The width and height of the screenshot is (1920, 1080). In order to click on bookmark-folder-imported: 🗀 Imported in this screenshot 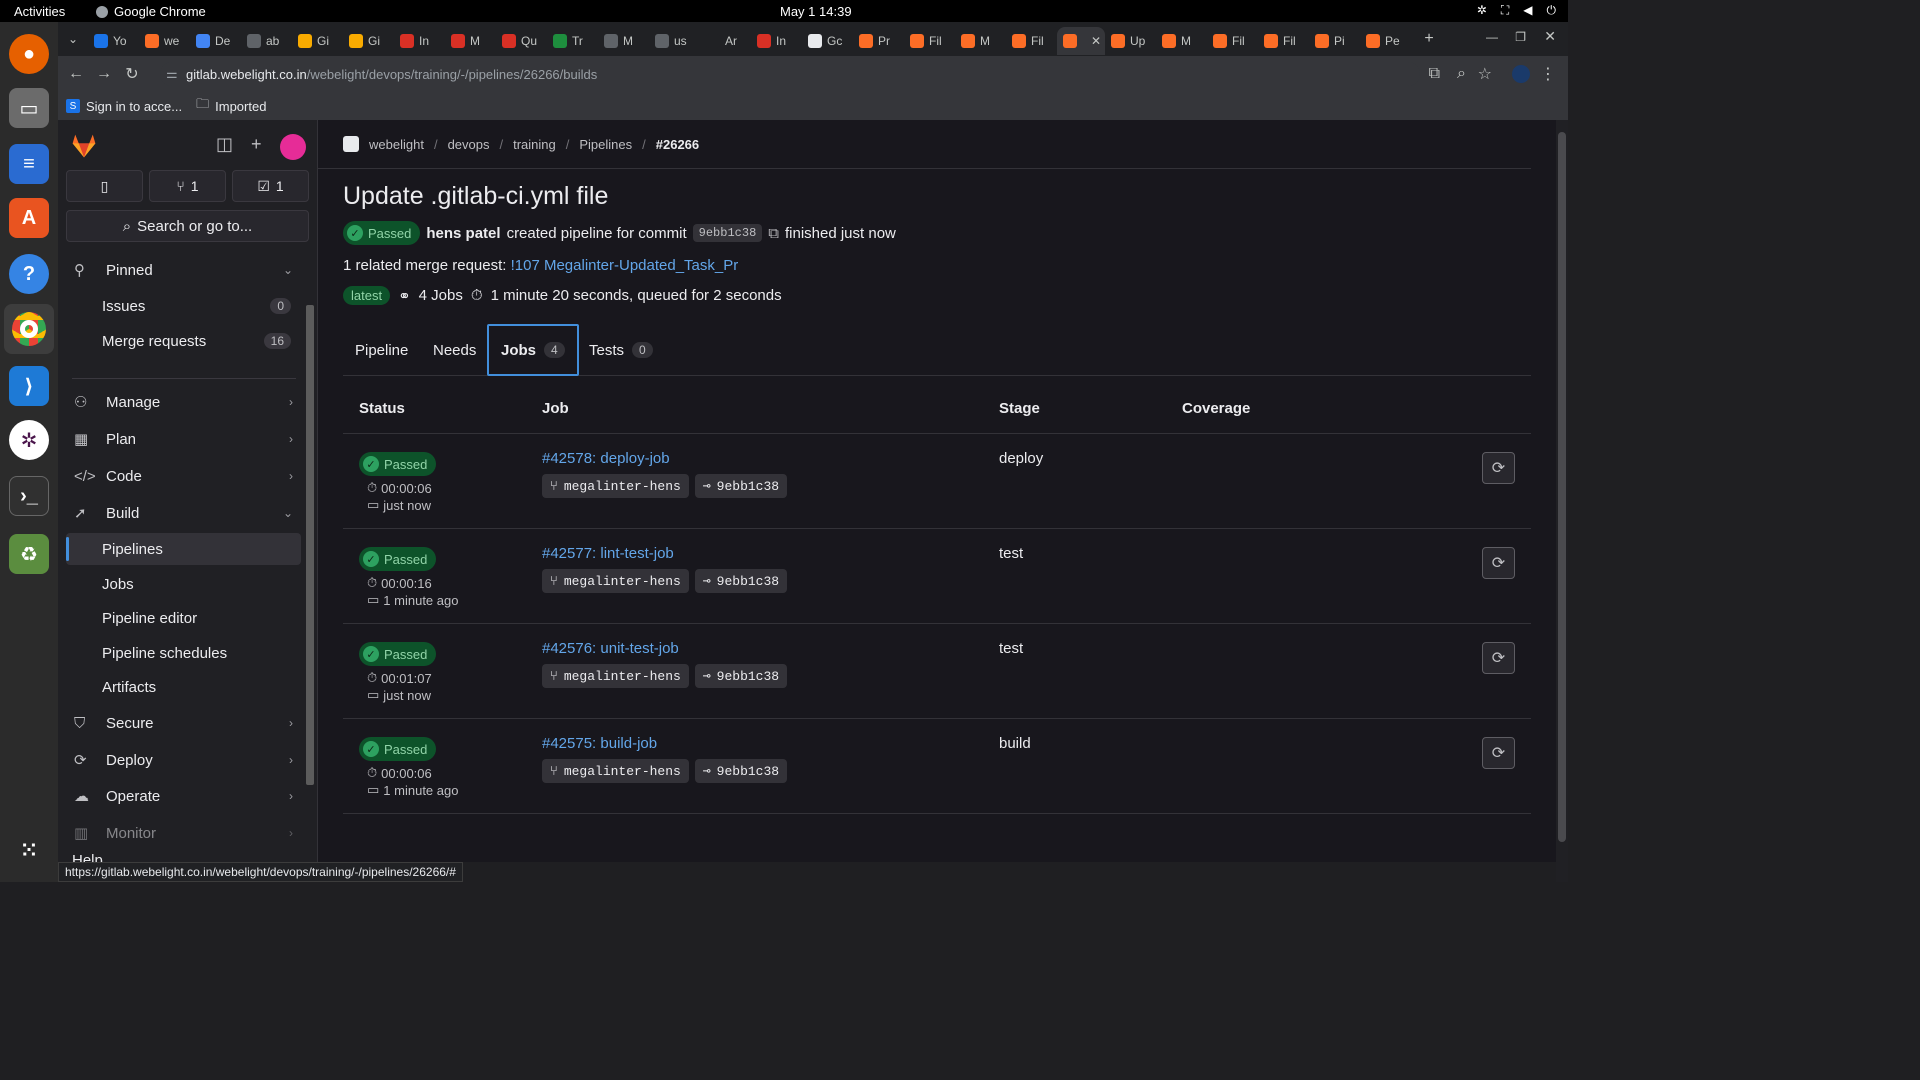, I will do `click(231, 106)`.